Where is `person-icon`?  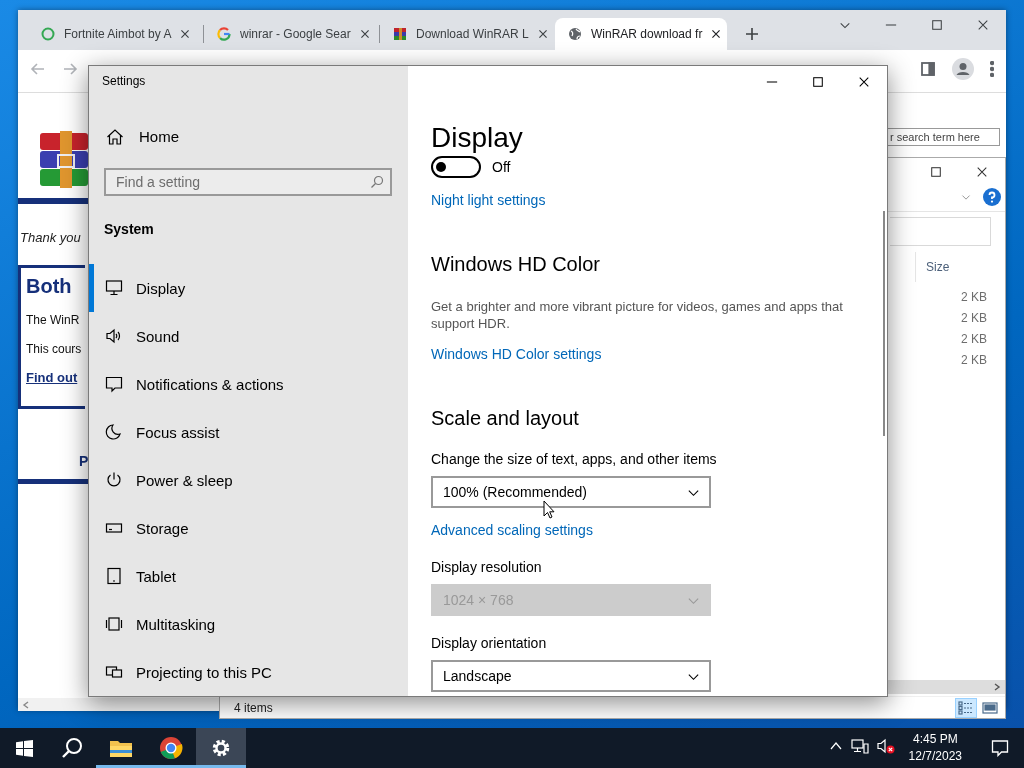
person-icon is located at coordinates (963, 69).